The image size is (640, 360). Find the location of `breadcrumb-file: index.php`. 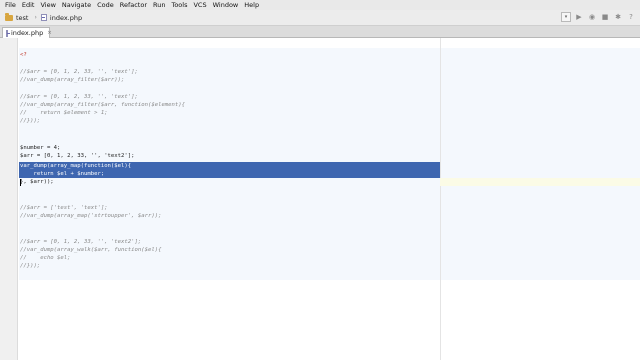

breadcrumb-file: index.php is located at coordinates (62, 18).